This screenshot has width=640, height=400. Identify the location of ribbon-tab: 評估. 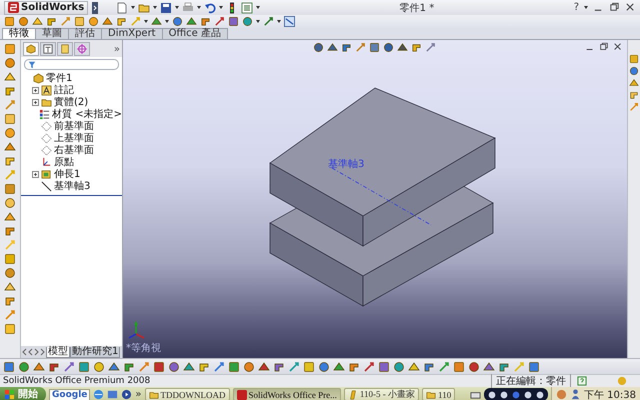
(85, 33).